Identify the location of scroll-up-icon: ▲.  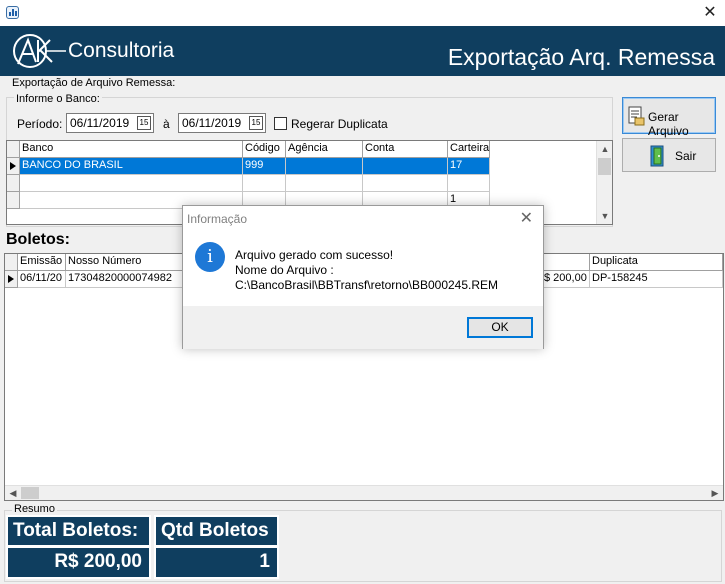
(604, 149).